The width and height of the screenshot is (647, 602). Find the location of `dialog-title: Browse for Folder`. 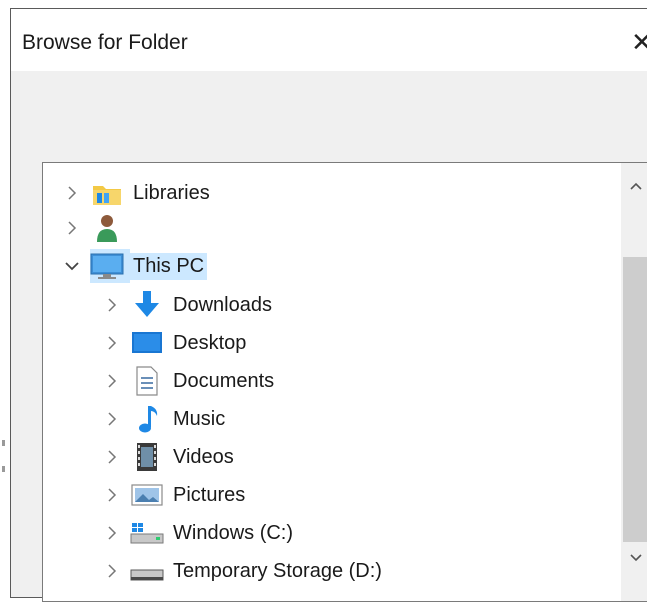

dialog-title: Browse for Folder is located at coordinates (105, 42).